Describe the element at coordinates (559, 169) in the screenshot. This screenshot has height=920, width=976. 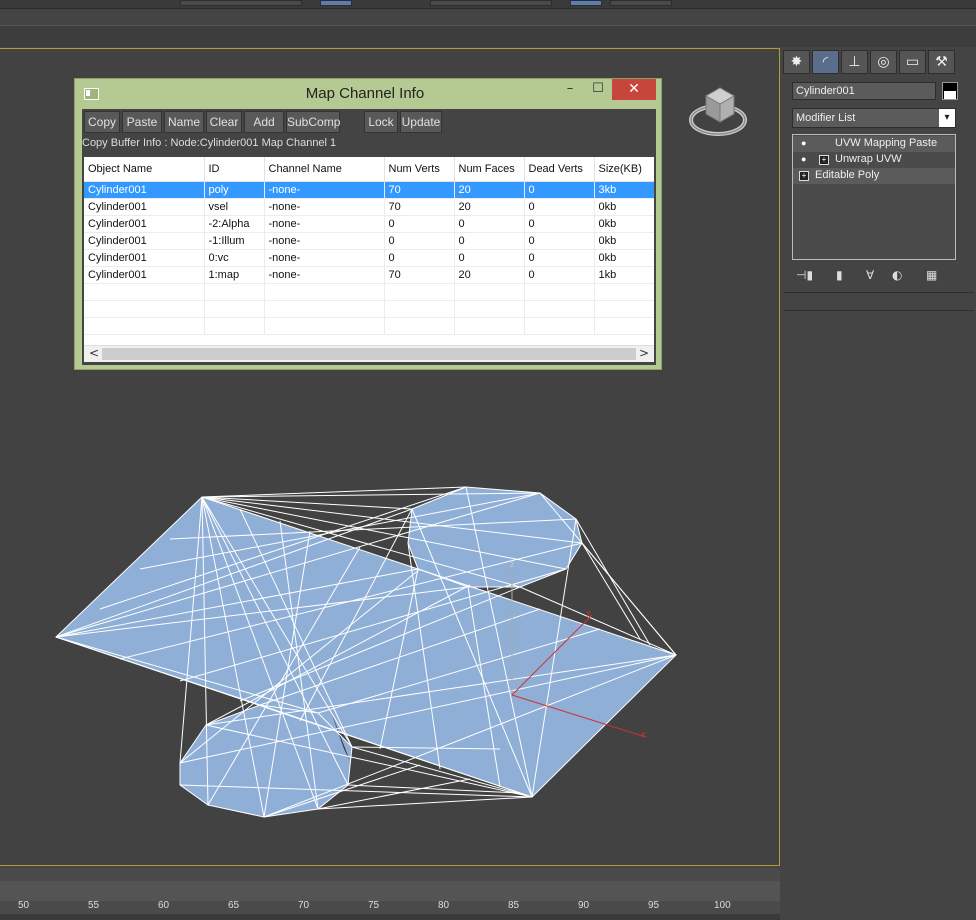
I see `column-header: Dead Verts` at that location.